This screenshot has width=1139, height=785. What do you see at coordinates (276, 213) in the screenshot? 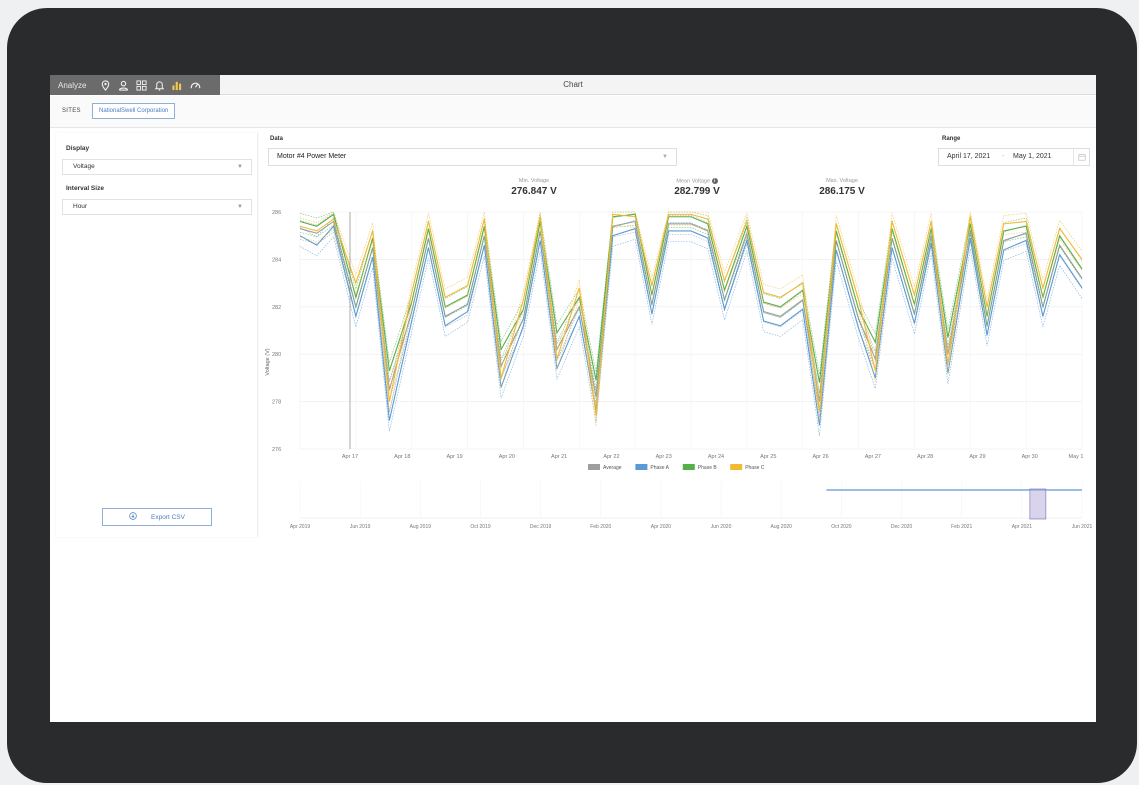
I see `y-tick-label: 286` at bounding box center [276, 213].